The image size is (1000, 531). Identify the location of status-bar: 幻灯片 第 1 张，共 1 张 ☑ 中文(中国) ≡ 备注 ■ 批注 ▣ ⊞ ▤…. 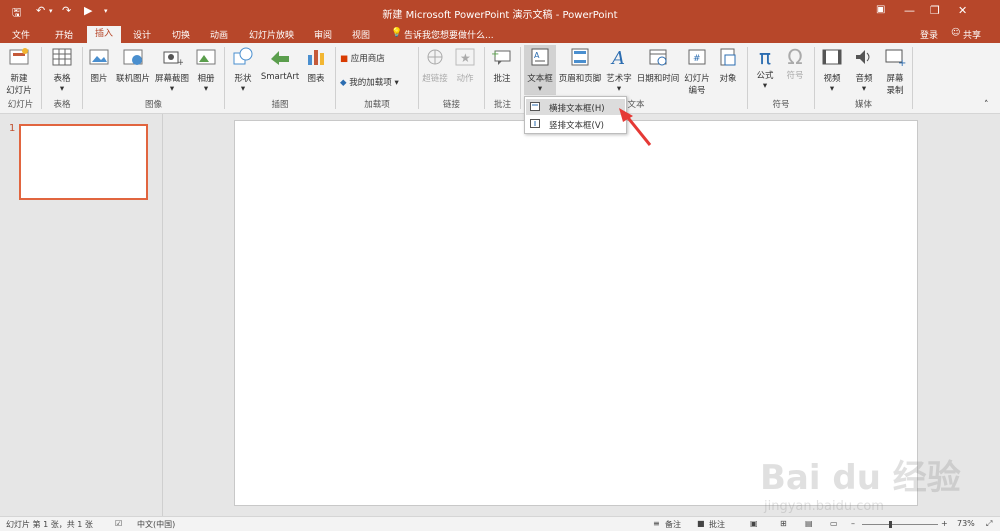
(500, 523).